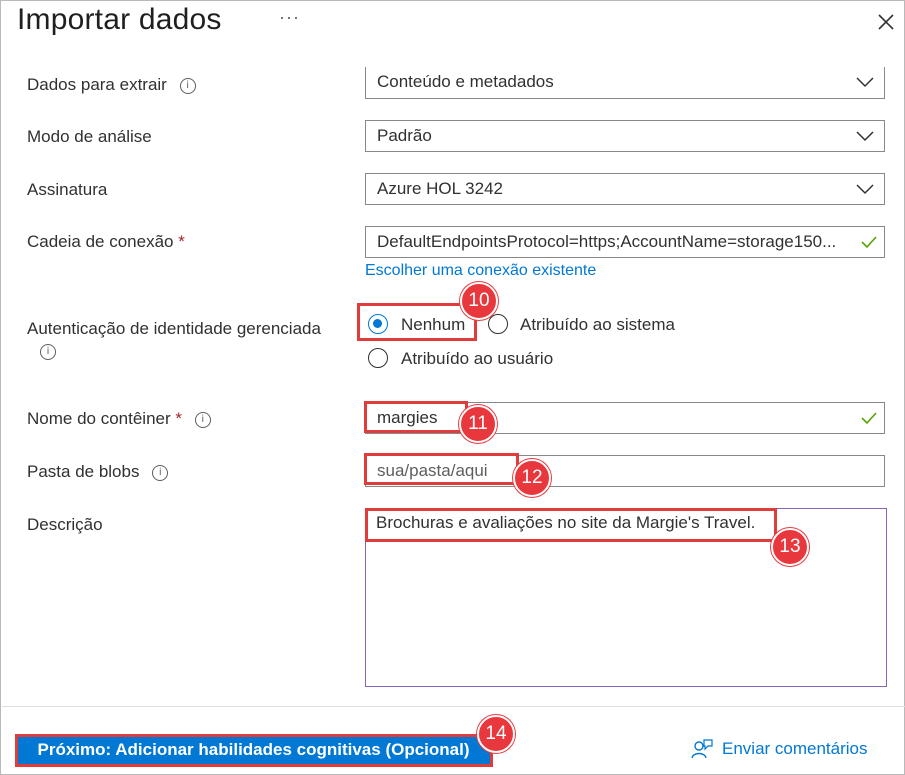  What do you see at coordinates (625, 136) in the screenshot?
I see `parsing-mode-select: Padrão` at bounding box center [625, 136].